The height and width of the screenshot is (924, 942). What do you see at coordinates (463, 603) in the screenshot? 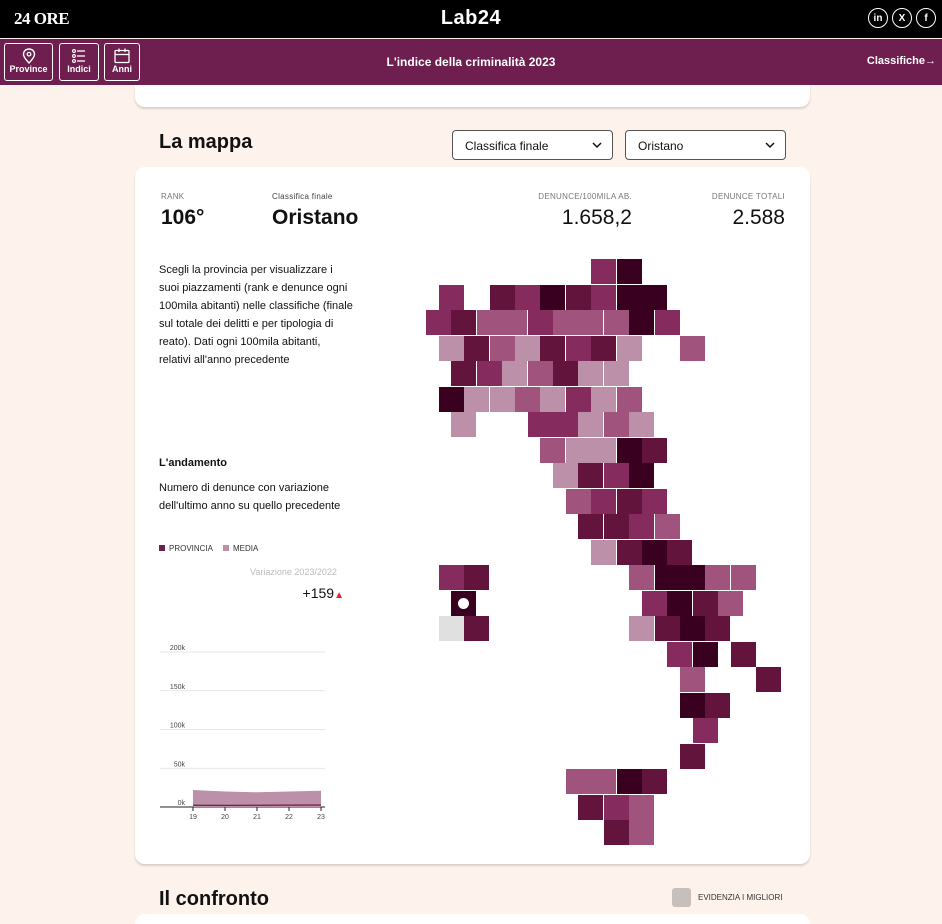
I see `province-tile-selected` at bounding box center [463, 603].